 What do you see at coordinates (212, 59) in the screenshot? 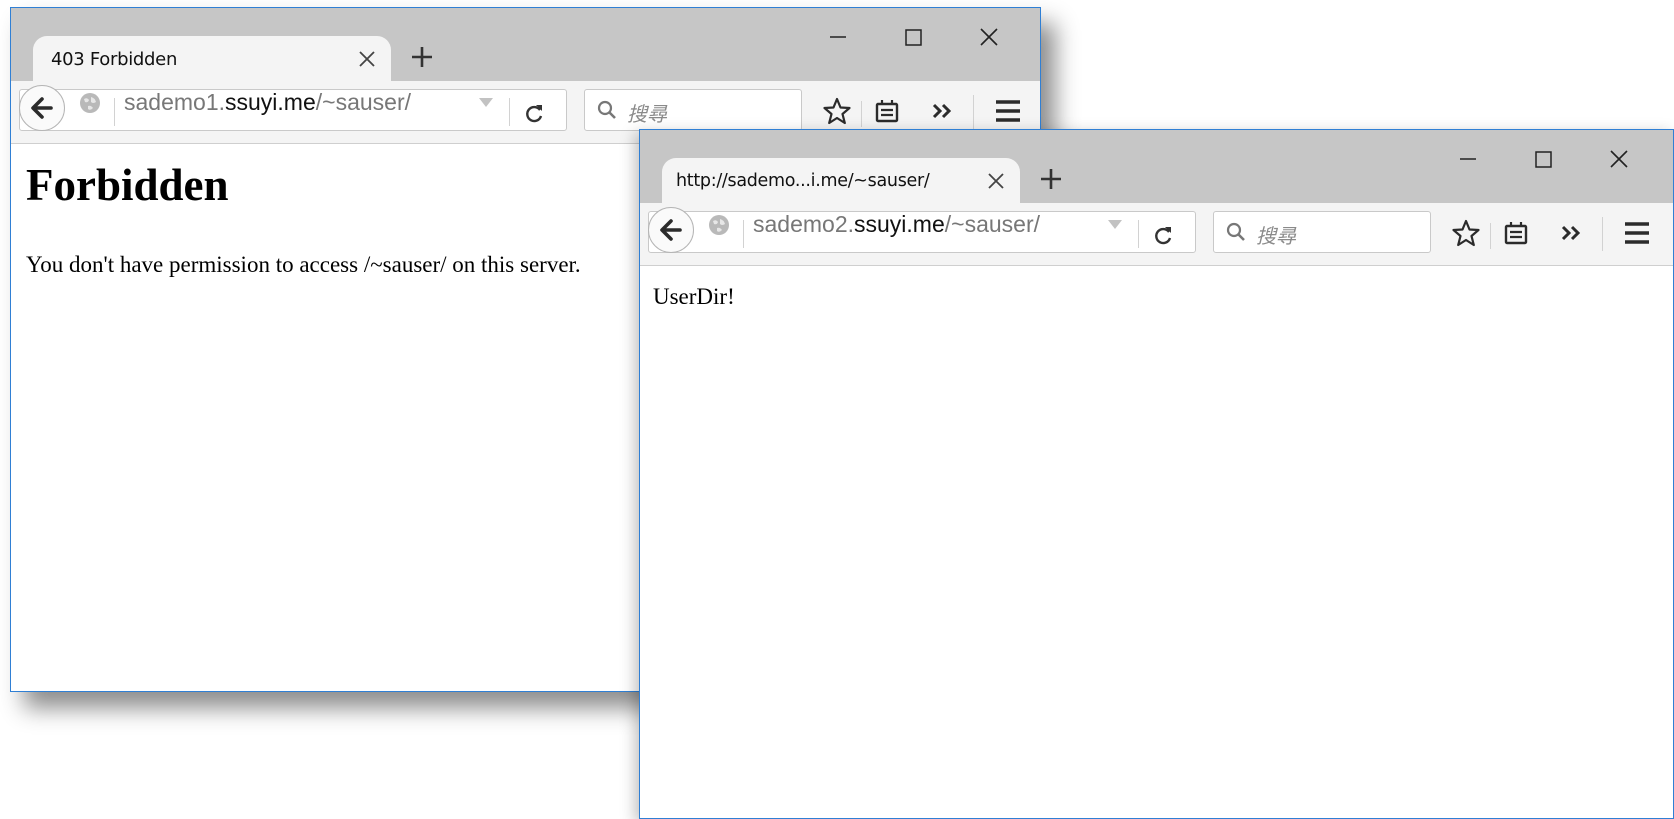
I see `tab-active: 403 Forbidden` at bounding box center [212, 59].